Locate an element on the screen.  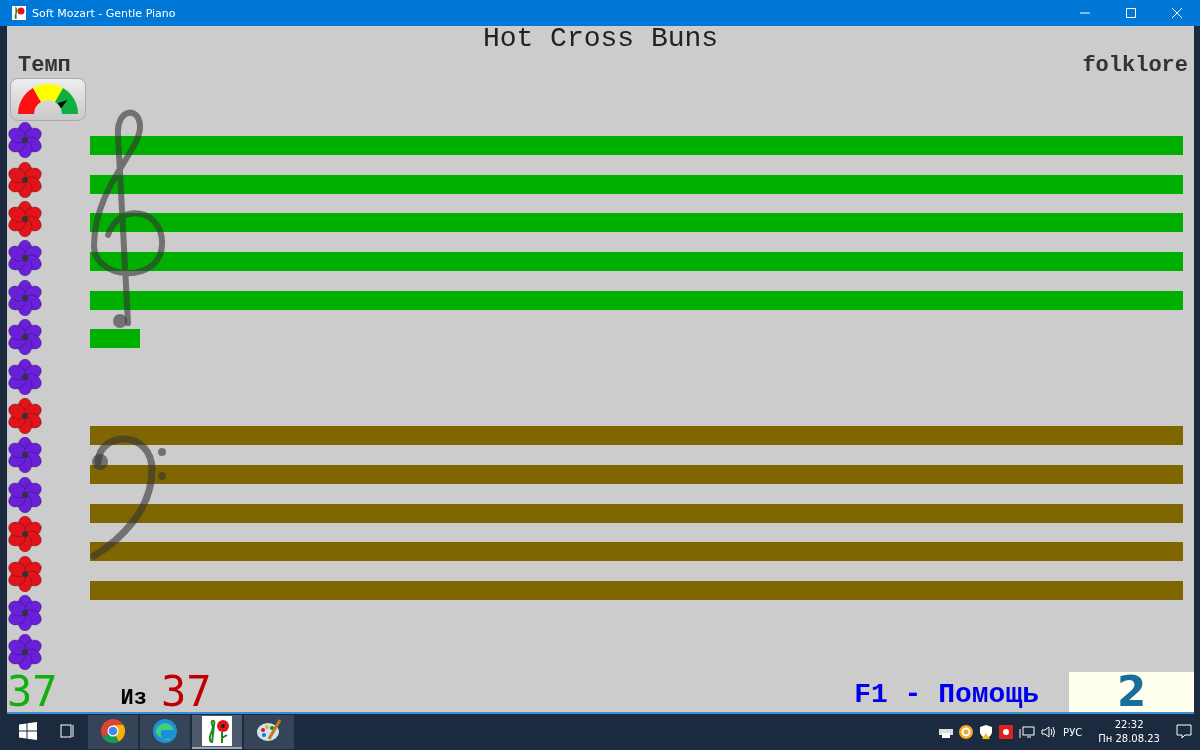
windows-logo-icon is located at coordinates (28, 731).